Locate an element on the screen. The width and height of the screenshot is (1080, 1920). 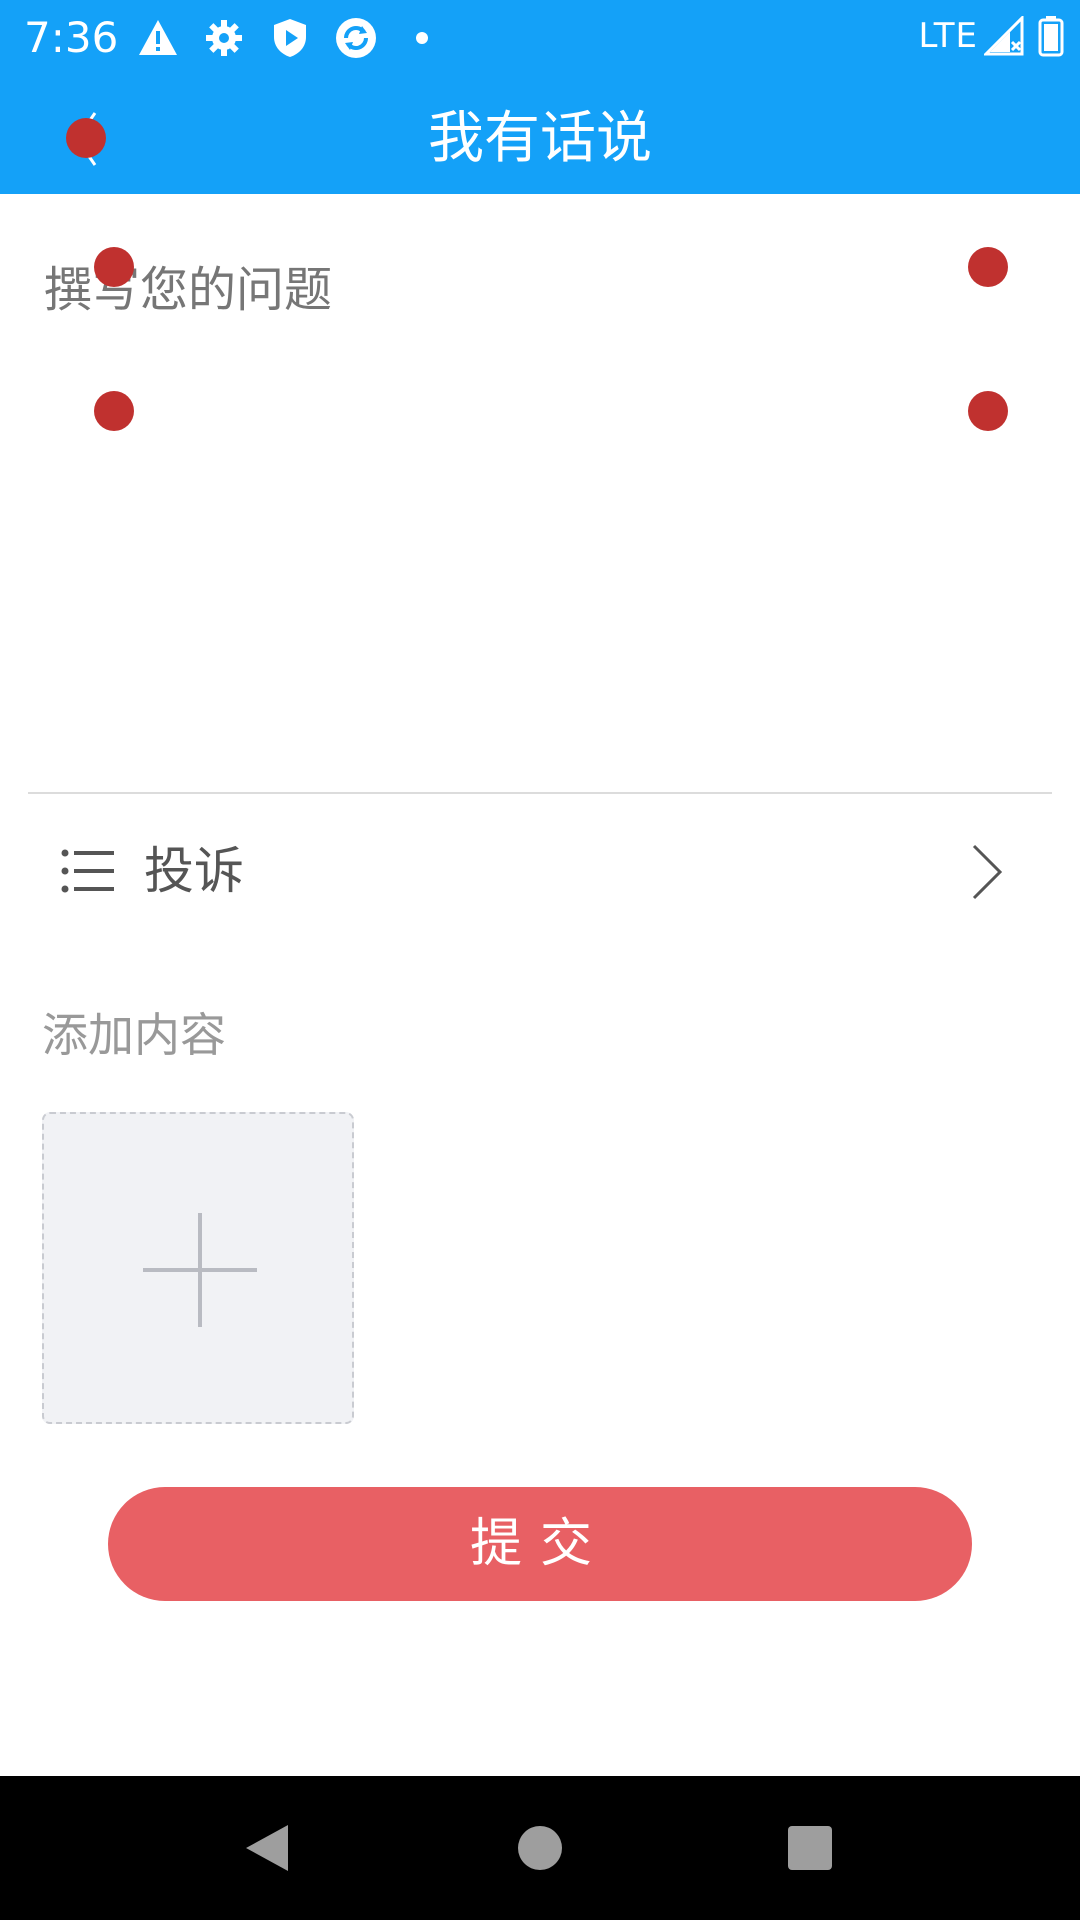
add-content-label: 添加内容 is located at coordinates (134, 1035).